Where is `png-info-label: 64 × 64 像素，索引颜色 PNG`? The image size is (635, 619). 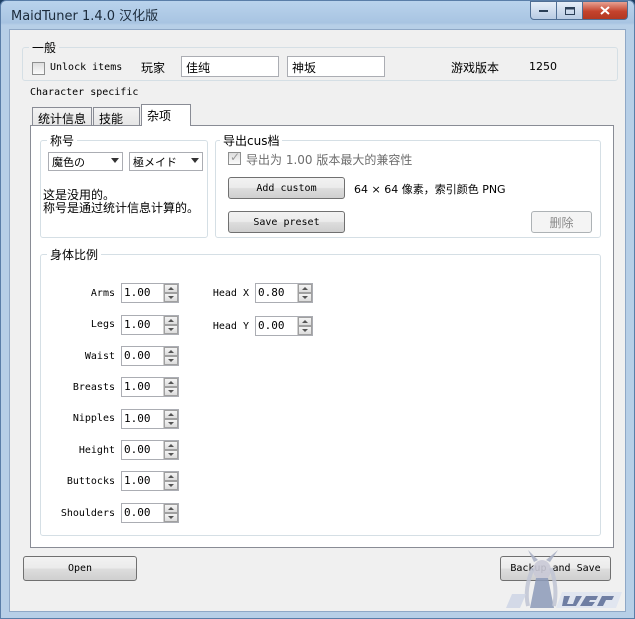 png-info-label: 64 × 64 像素，索引颜色 PNG is located at coordinates (430, 189).